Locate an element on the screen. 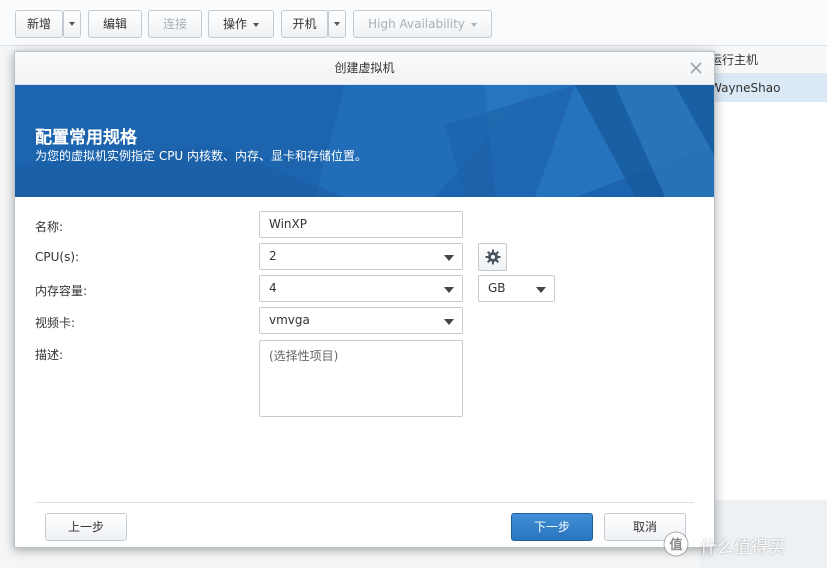 The height and width of the screenshot is (568, 827). high-availability-menu-button: High Availability is located at coordinates (422, 24).